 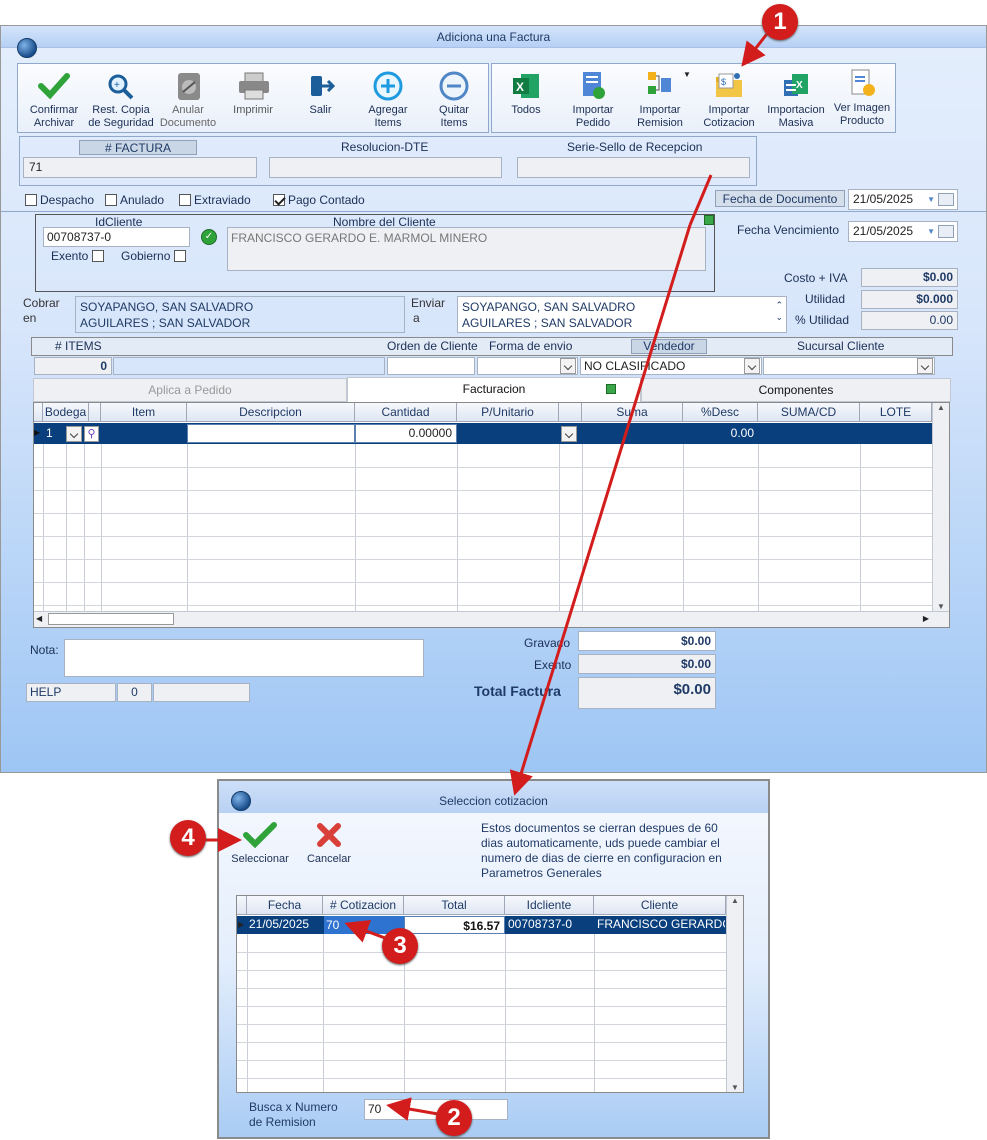 What do you see at coordinates (454, 1118) in the screenshot?
I see `callout-2: 2` at bounding box center [454, 1118].